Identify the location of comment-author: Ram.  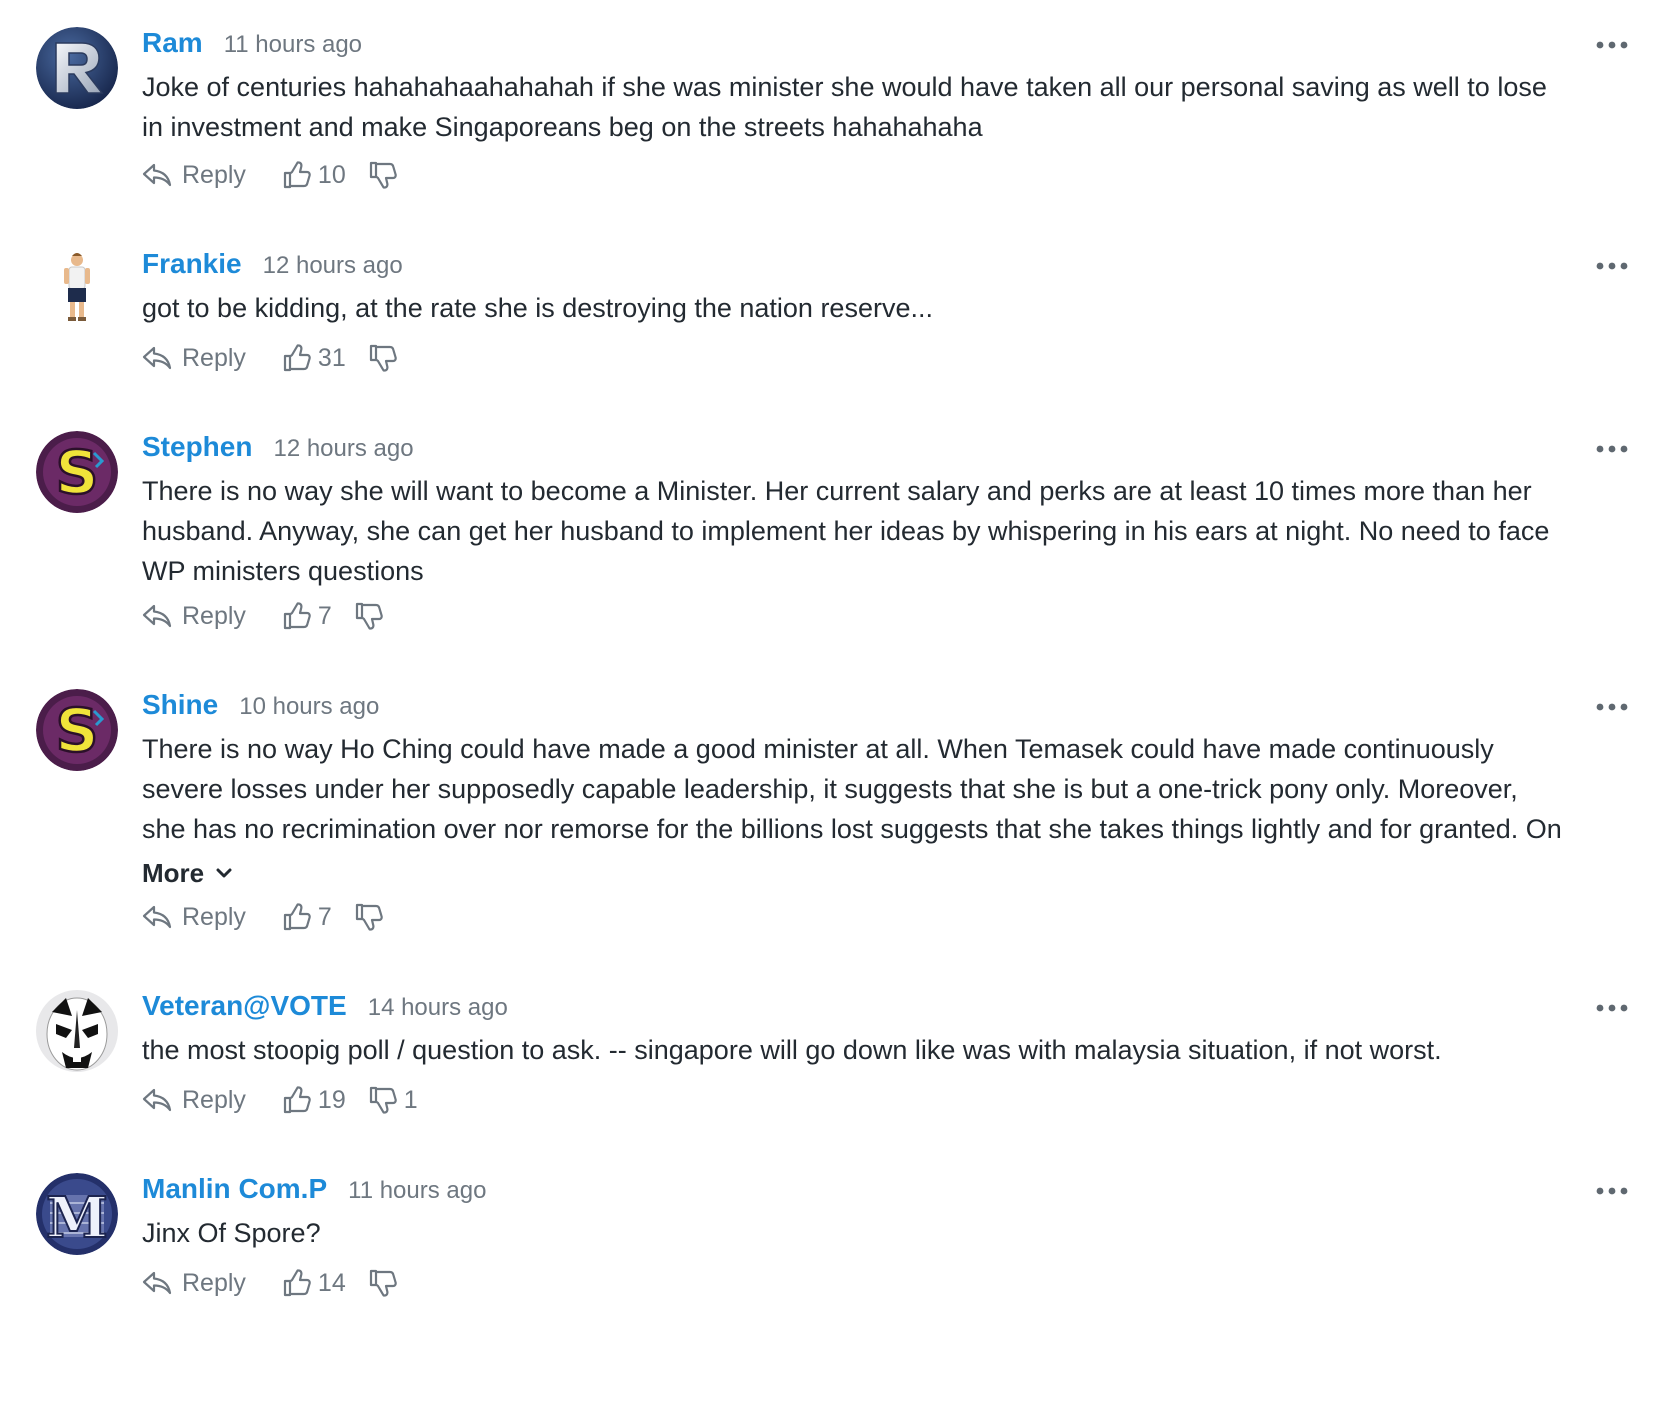
(172, 43).